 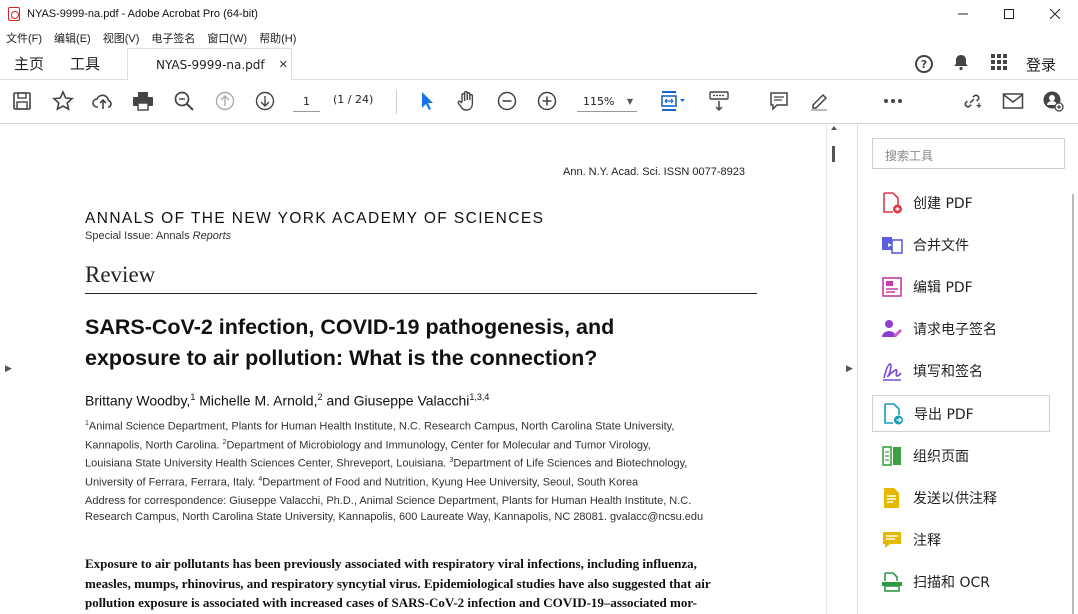 I want to click on scroll-mode-button, so click(x=719, y=101).